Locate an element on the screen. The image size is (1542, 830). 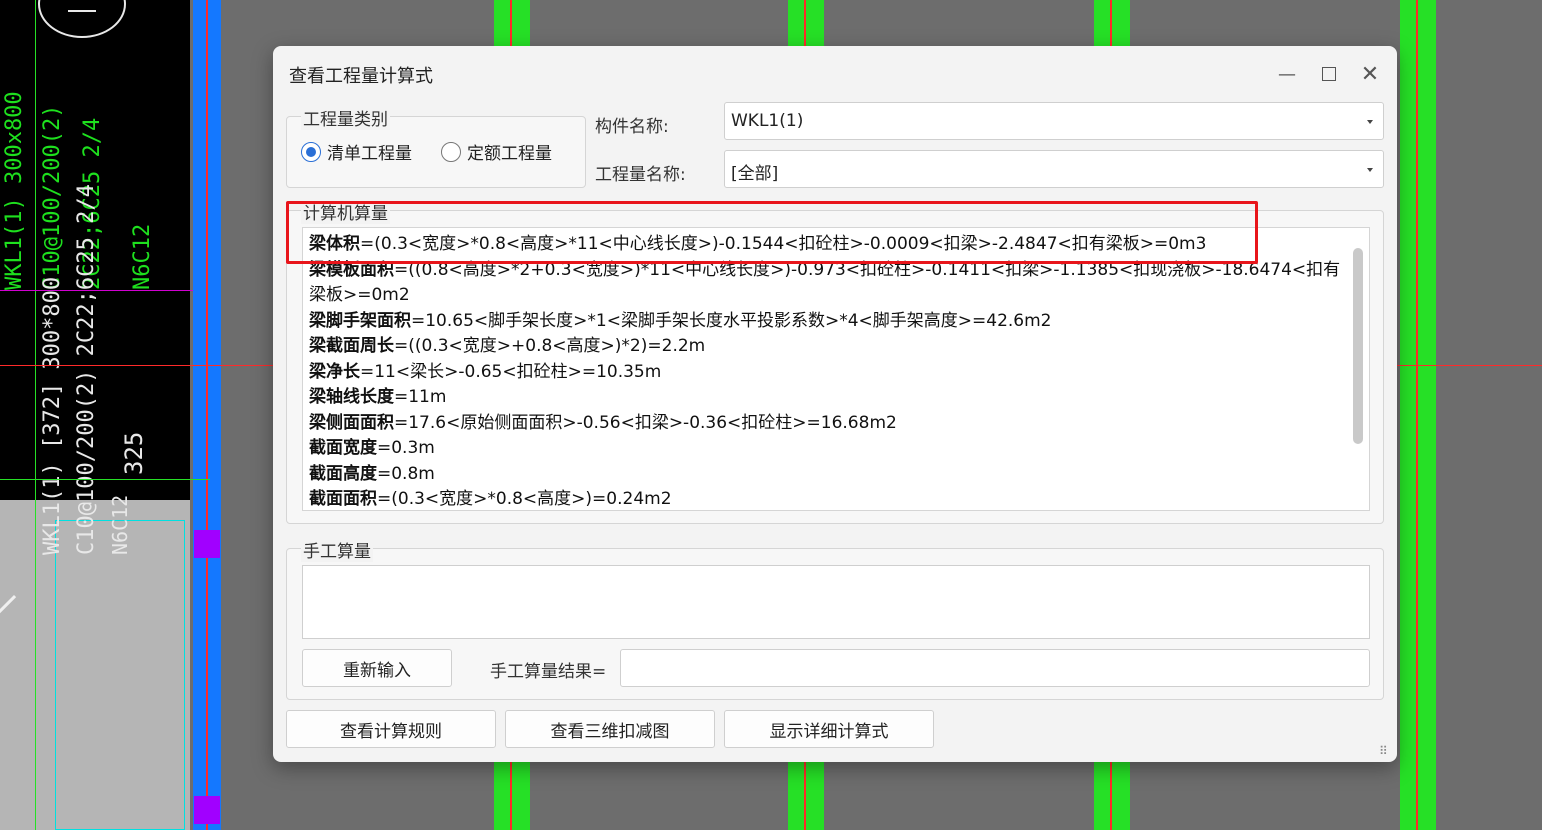
calc-line: 截面宽度=0.3m is located at coordinates (829, 449).